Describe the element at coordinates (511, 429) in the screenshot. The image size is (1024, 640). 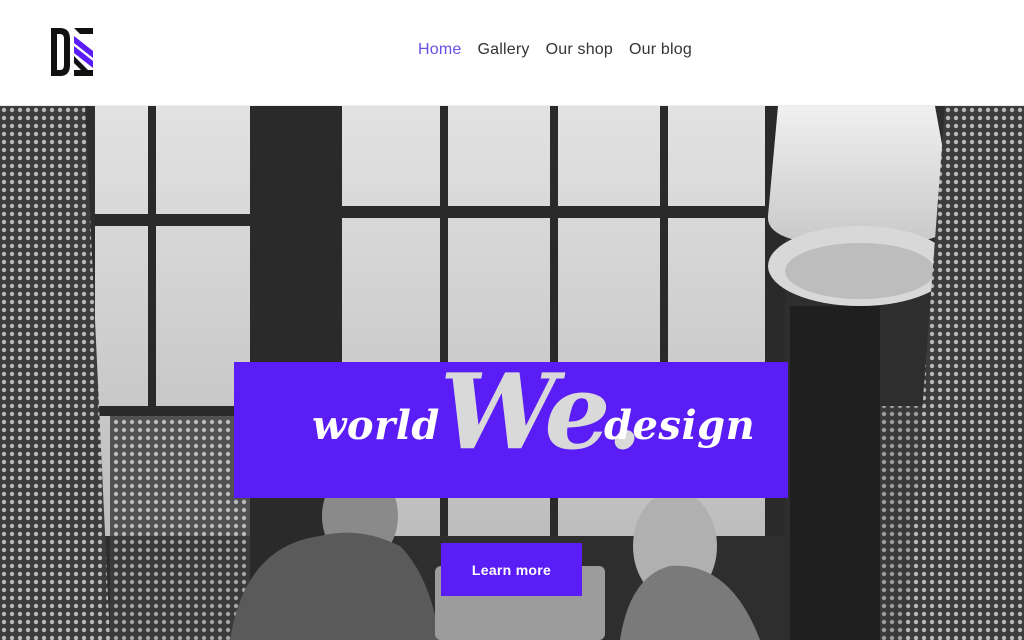
I see `hero-banner: world We. design` at that location.